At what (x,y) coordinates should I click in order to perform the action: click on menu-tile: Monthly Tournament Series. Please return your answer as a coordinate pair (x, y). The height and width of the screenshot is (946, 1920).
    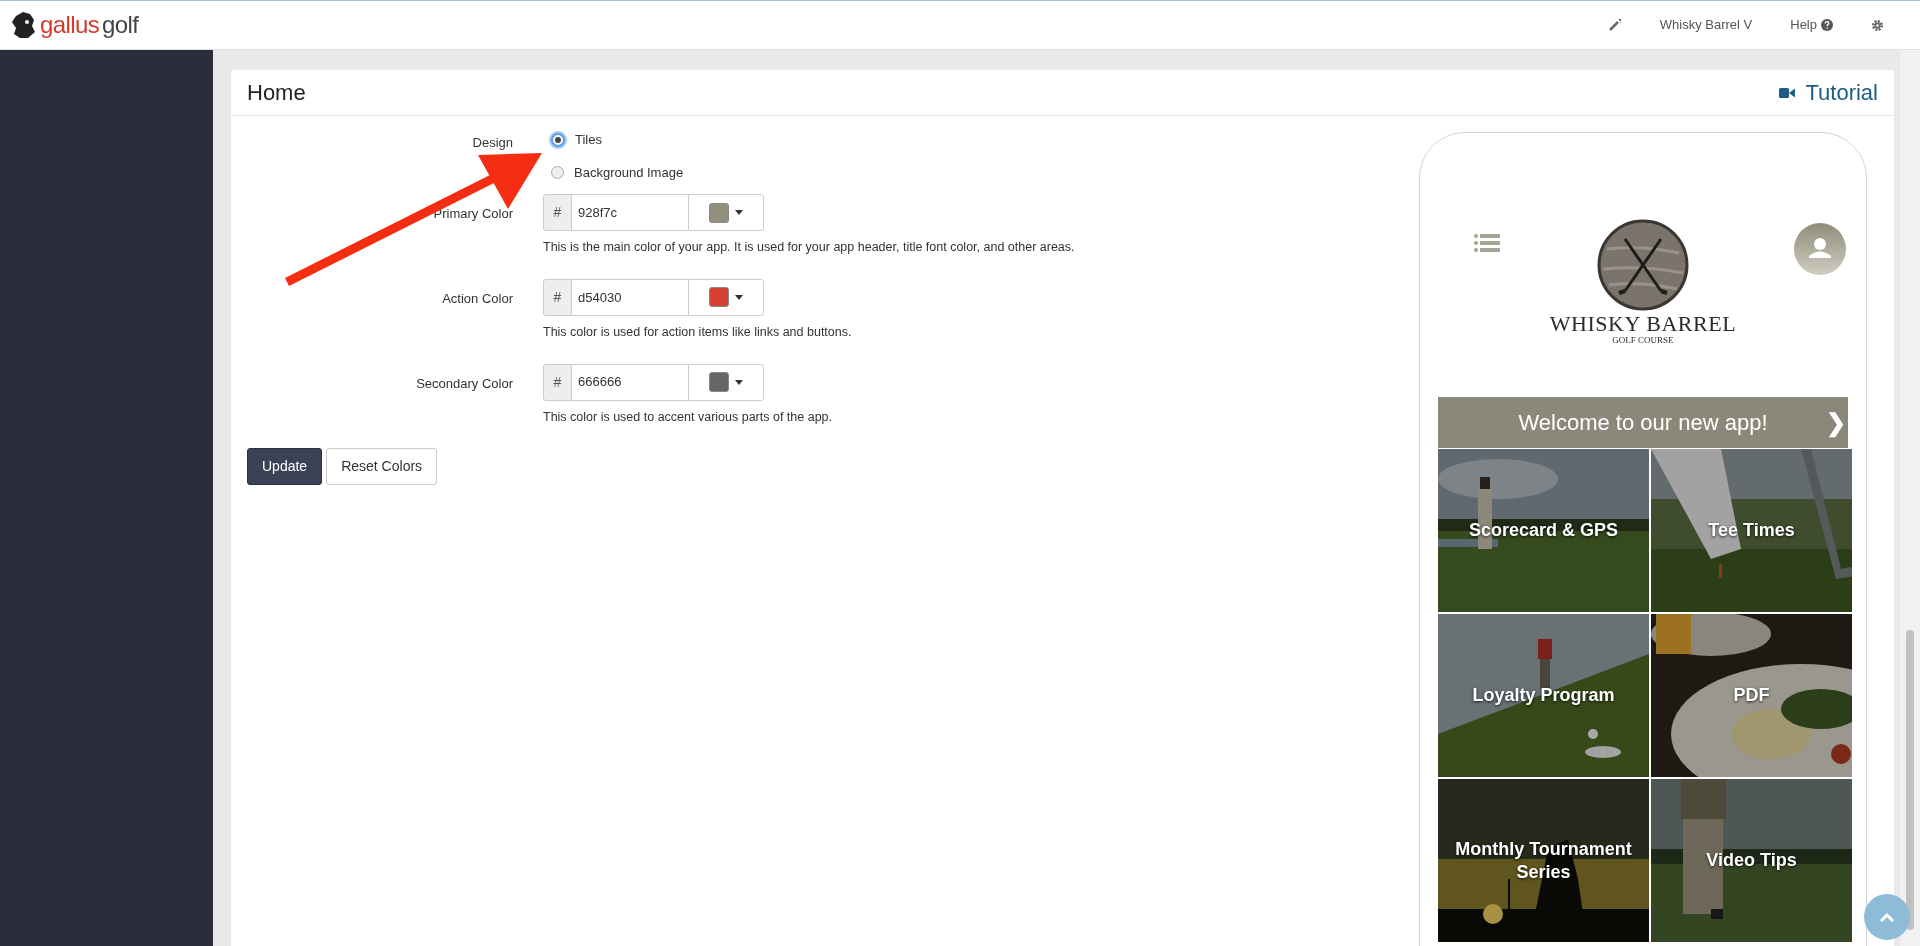
    Looking at the image, I should click on (1543, 860).